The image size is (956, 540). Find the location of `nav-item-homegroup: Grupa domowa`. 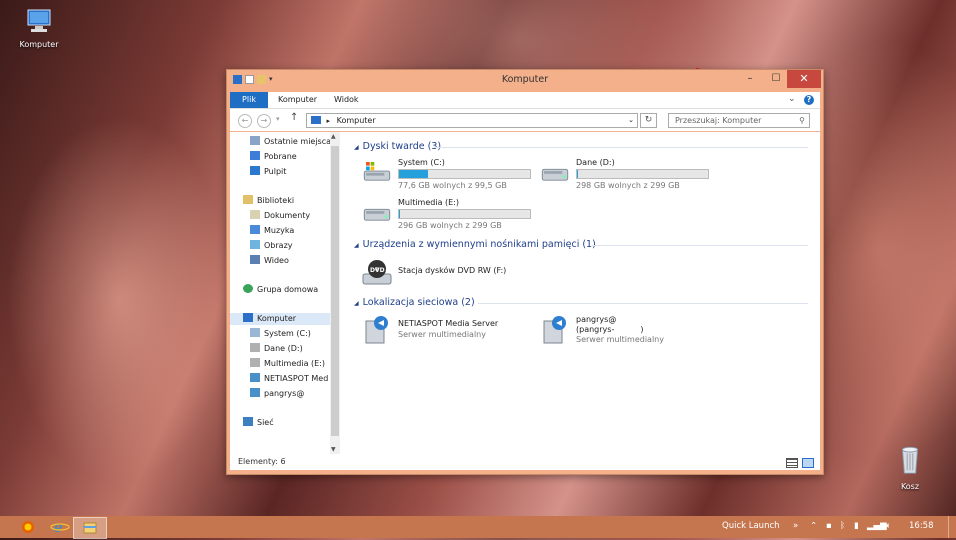

nav-item-homegroup: Grupa domowa is located at coordinates (280, 290).